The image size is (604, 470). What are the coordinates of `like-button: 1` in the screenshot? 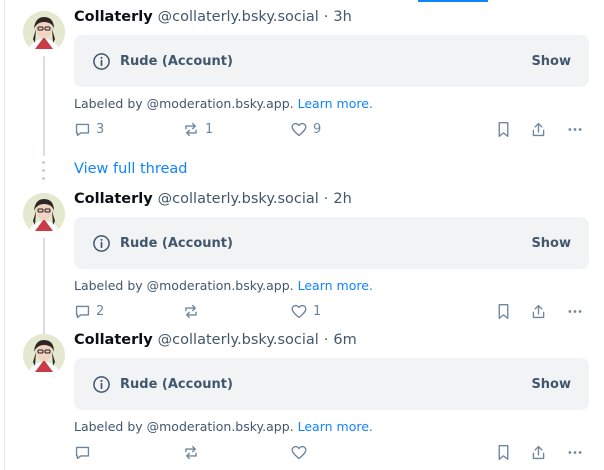 It's located at (305, 311).